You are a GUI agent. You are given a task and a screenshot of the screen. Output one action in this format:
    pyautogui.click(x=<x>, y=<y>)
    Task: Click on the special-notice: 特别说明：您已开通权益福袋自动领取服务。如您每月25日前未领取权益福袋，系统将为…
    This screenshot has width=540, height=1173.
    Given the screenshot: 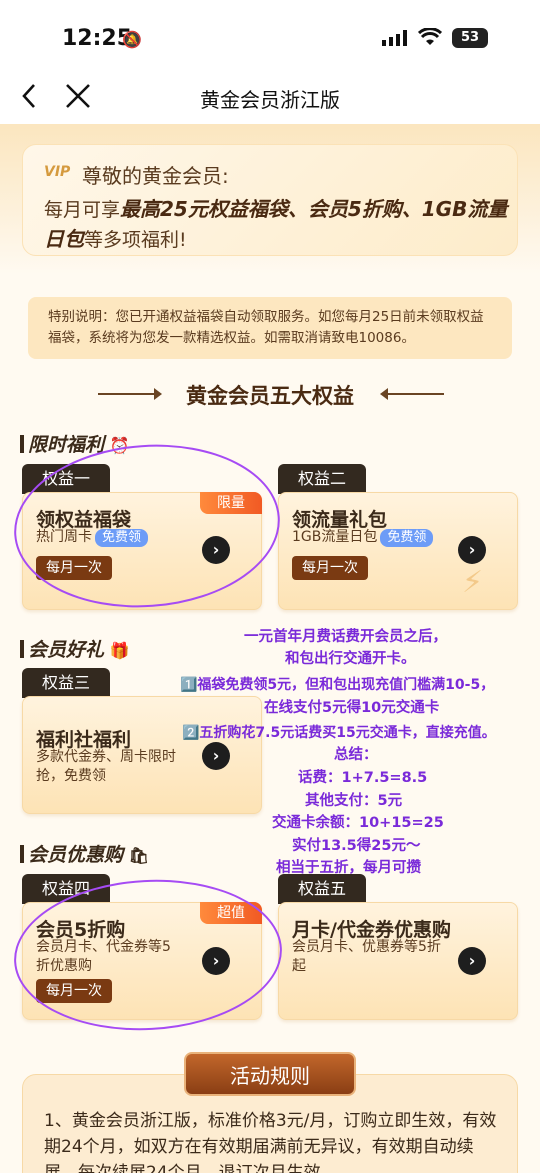 What is the action you would take?
    pyautogui.click(x=270, y=328)
    